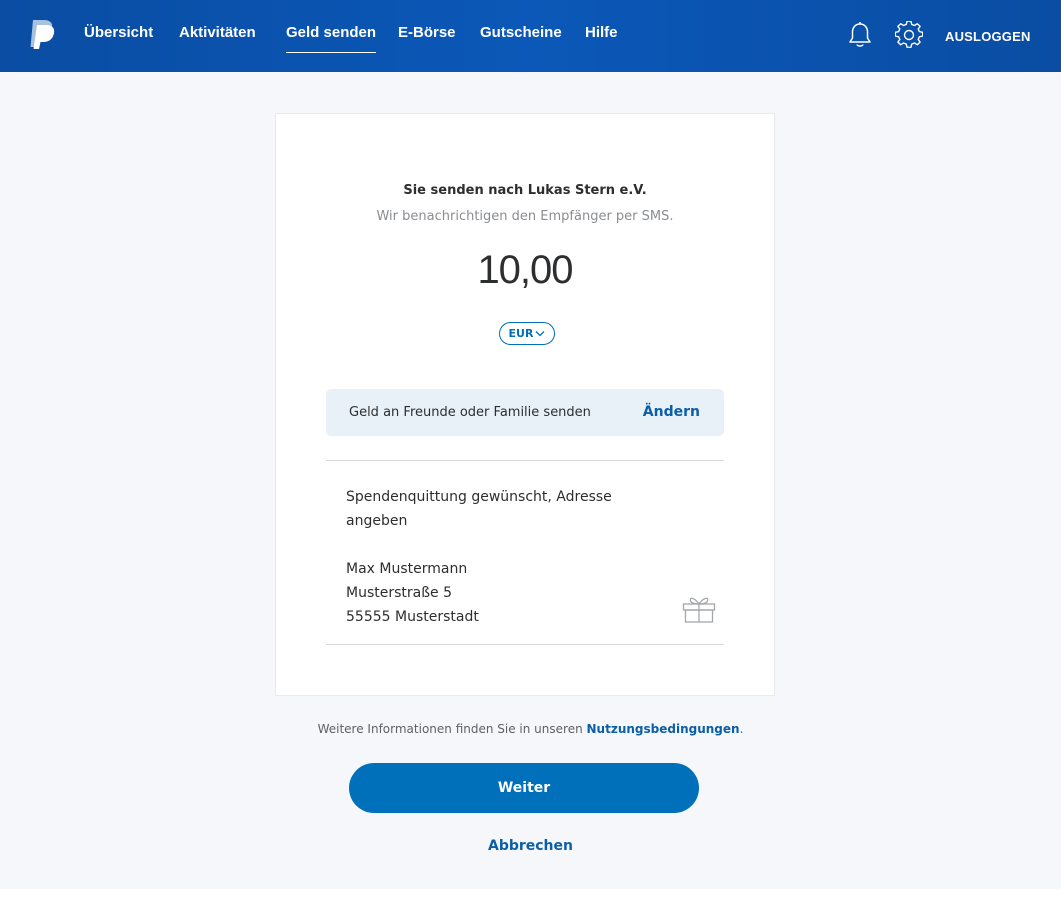 Image resolution: width=1061 pixels, height=897 pixels. Describe the element at coordinates (470, 412) in the screenshot. I see `payment-type-label: Geld an Freunde oder Familie senden` at that location.